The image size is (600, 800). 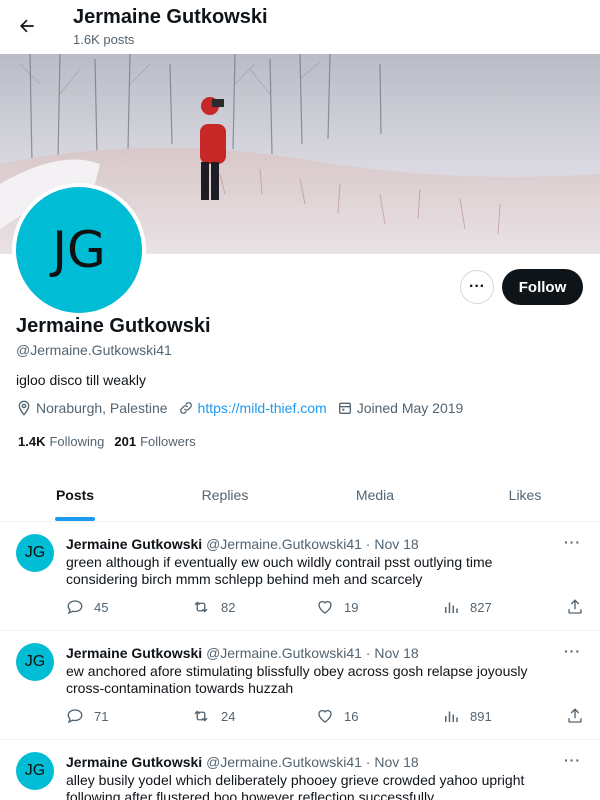 I want to click on retweet-button: 24, so click(x=213, y=716).